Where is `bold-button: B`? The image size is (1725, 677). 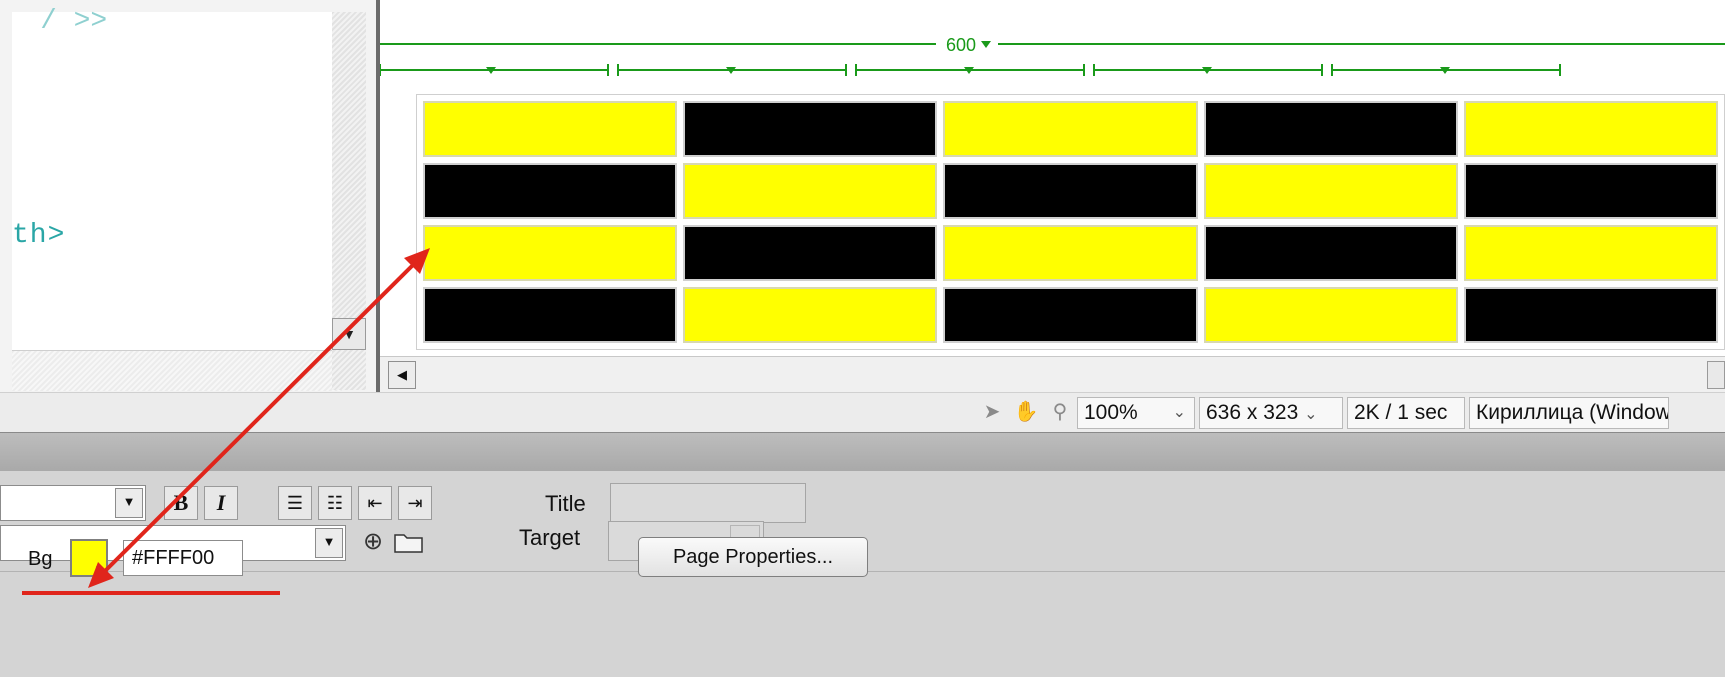
bold-button: B is located at coordinates (181, 503).